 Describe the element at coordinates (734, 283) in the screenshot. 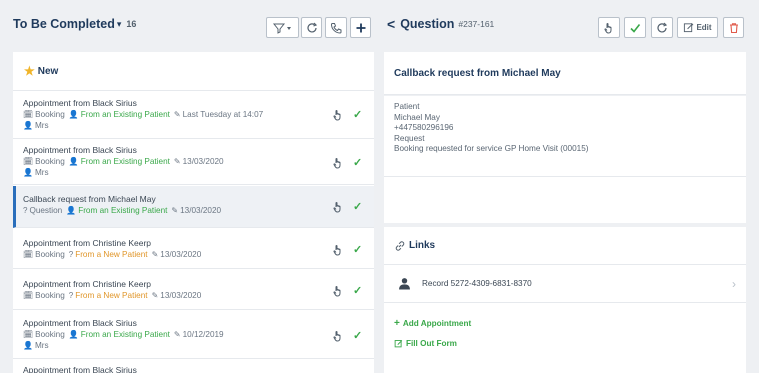

I see `chevron-right-icon: ›` at that location.